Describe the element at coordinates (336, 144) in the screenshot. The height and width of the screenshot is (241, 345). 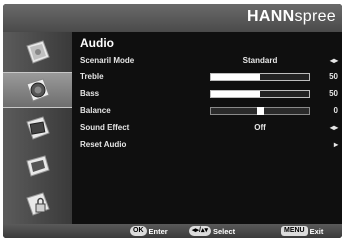
I see `right-arrow-icon: ▸` at that location.